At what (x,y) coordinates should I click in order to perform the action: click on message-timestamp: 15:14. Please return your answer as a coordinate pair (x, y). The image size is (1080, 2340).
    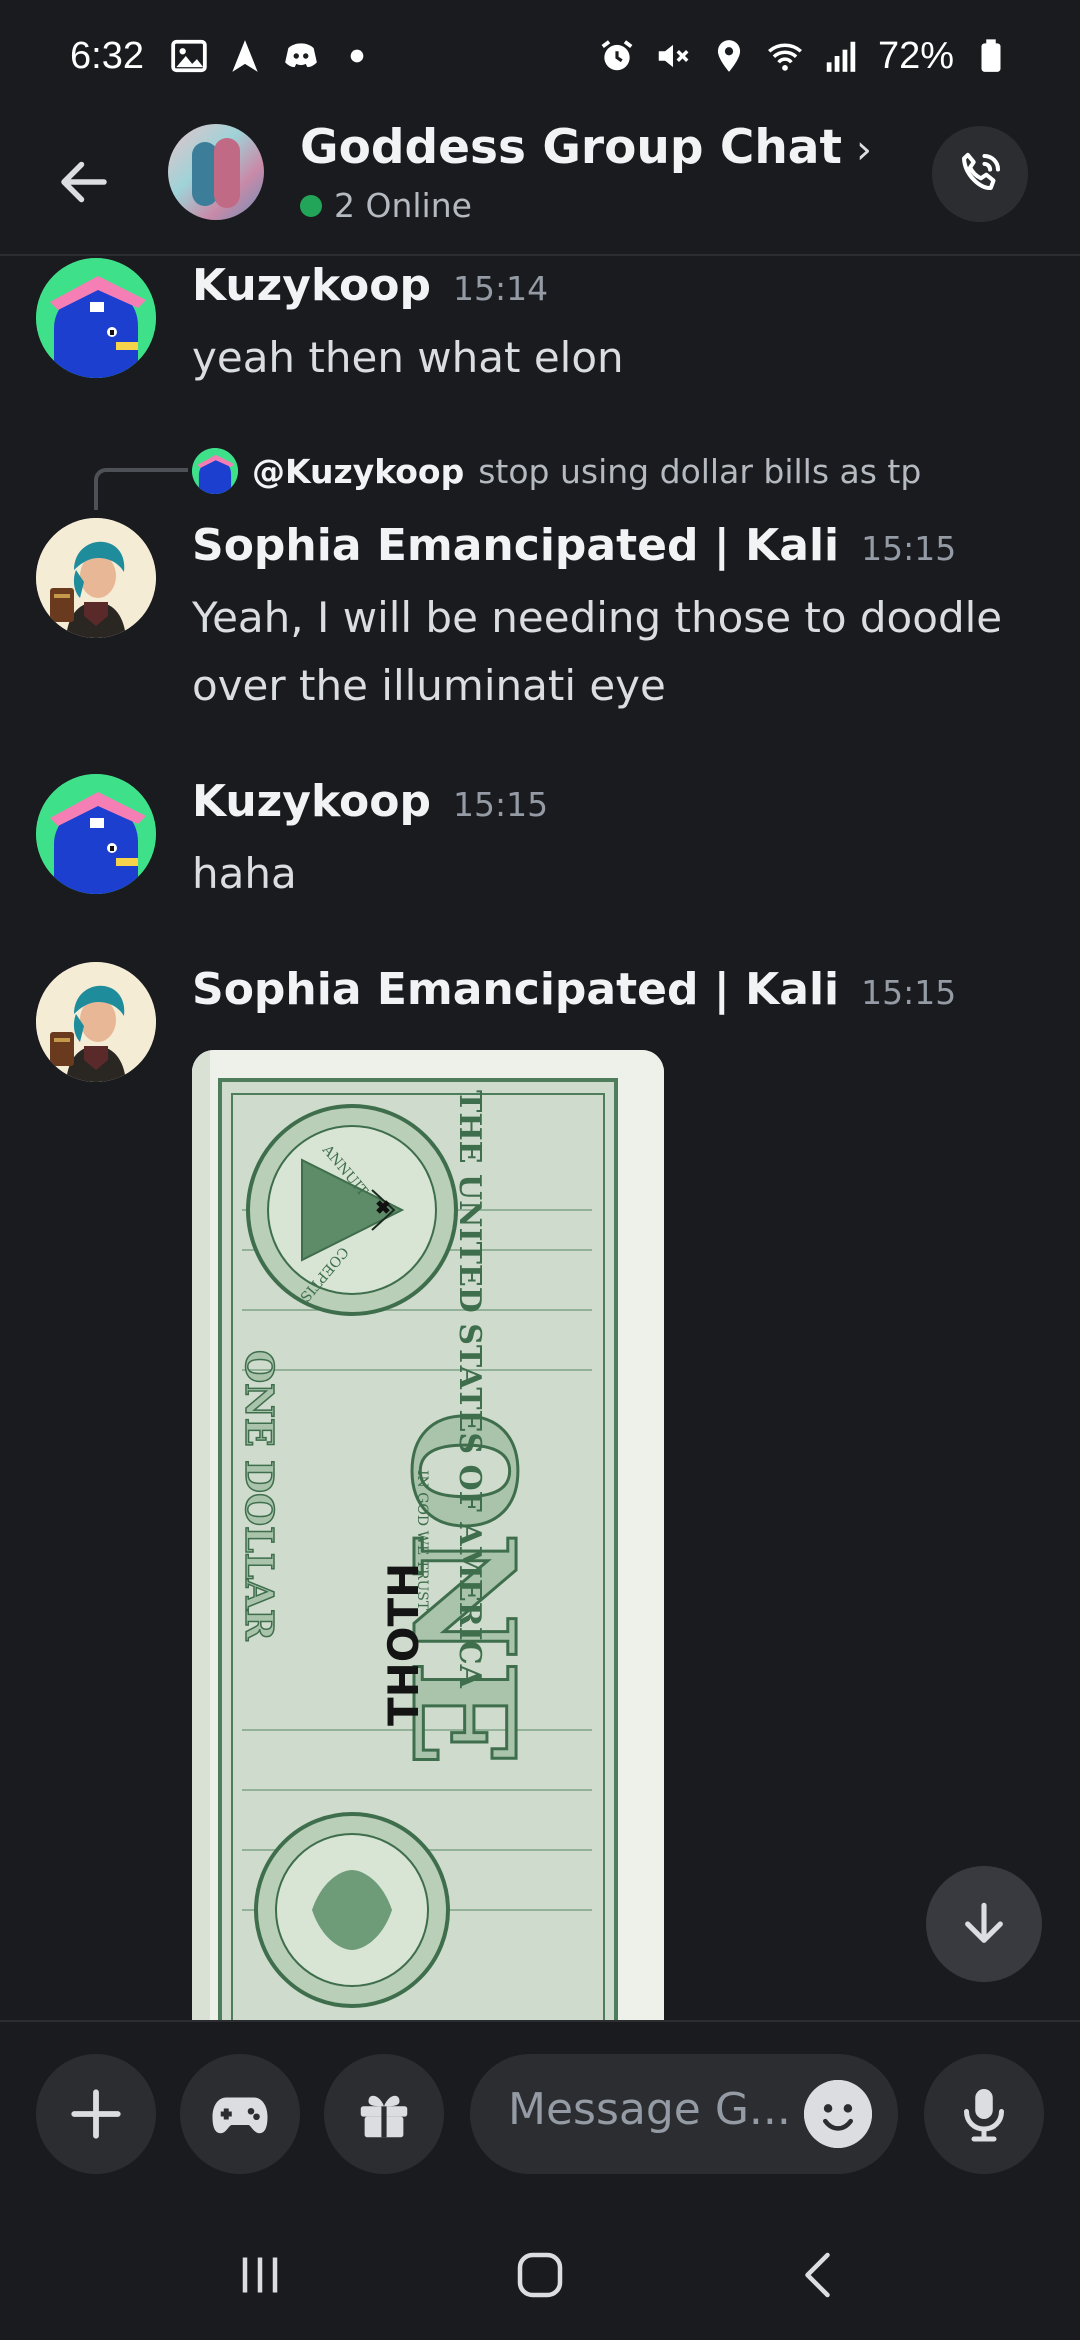
    Looking at the image, I should click on (500, 288).